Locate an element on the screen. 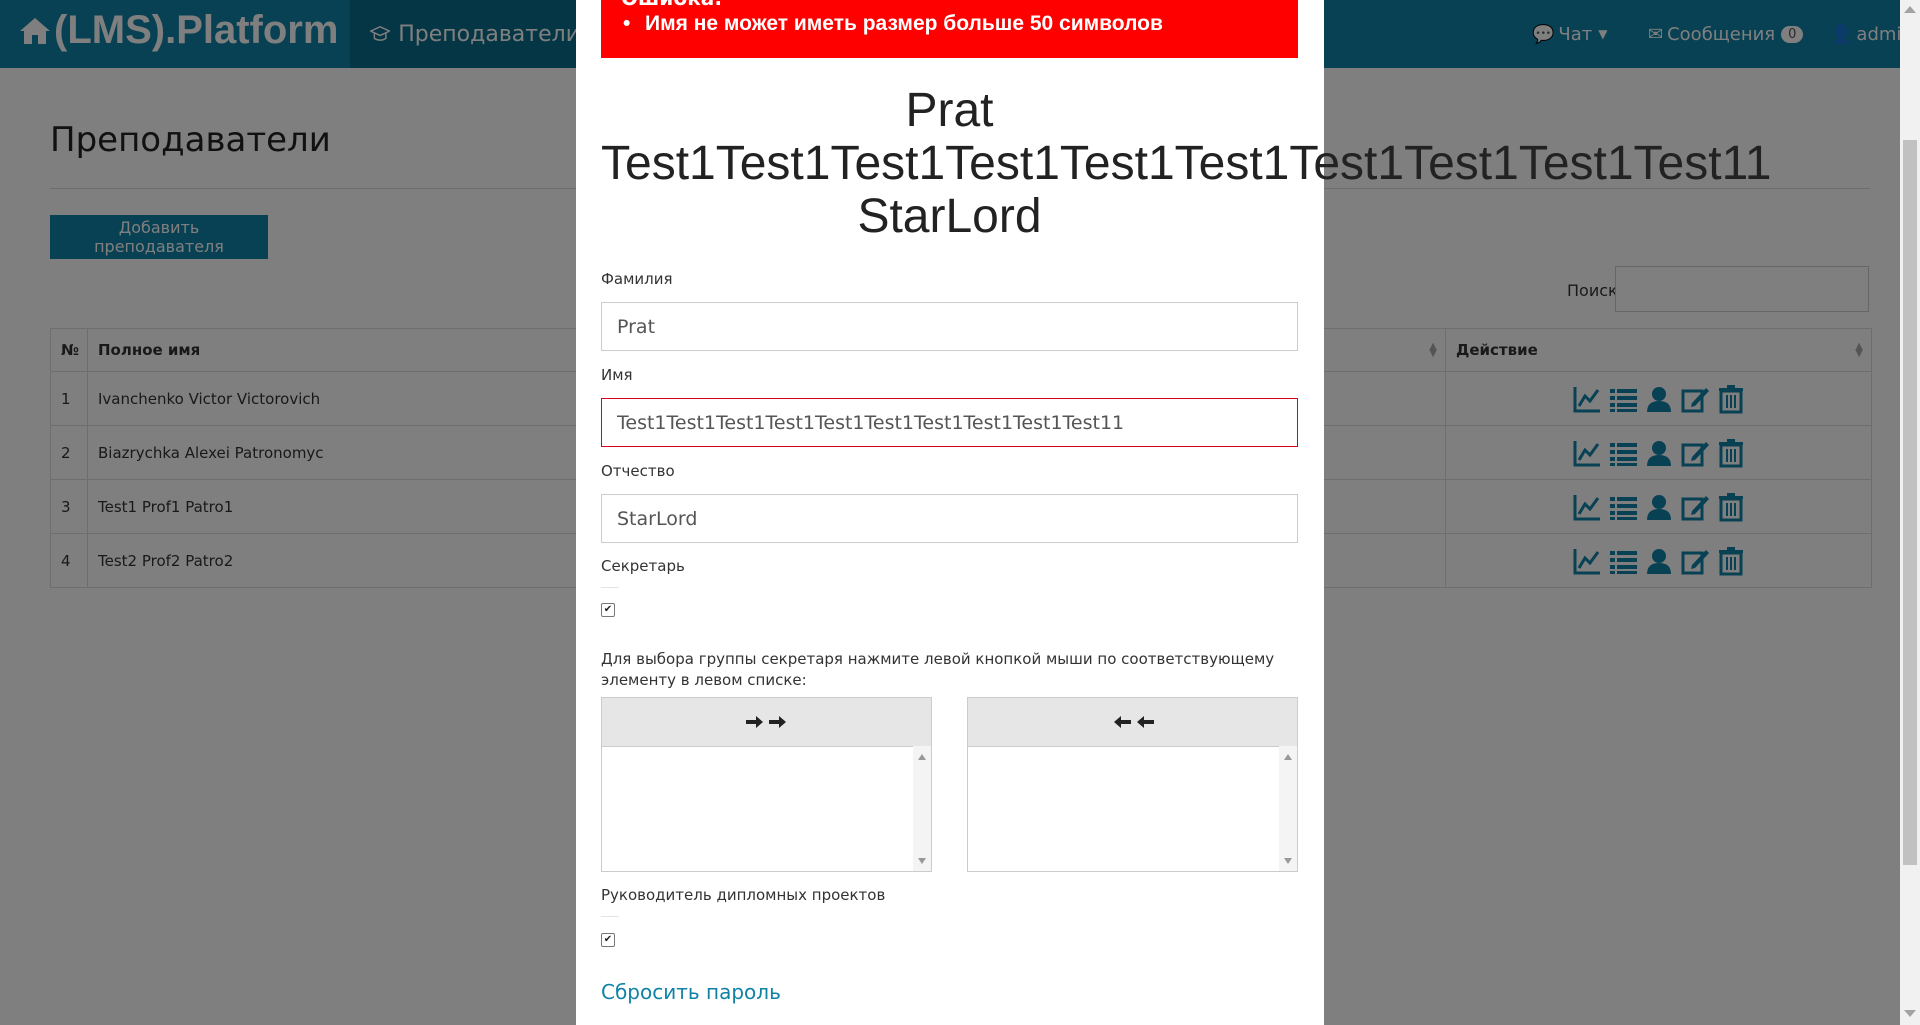  middle-name-label: Отчество is located at coordinates (638, 471).